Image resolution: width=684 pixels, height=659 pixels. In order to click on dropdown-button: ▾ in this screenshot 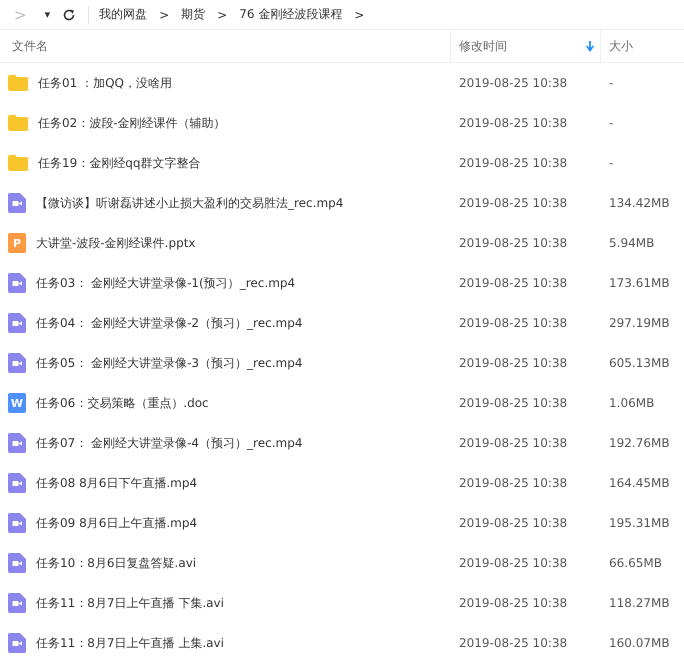, I will do `click(47, 14)`.